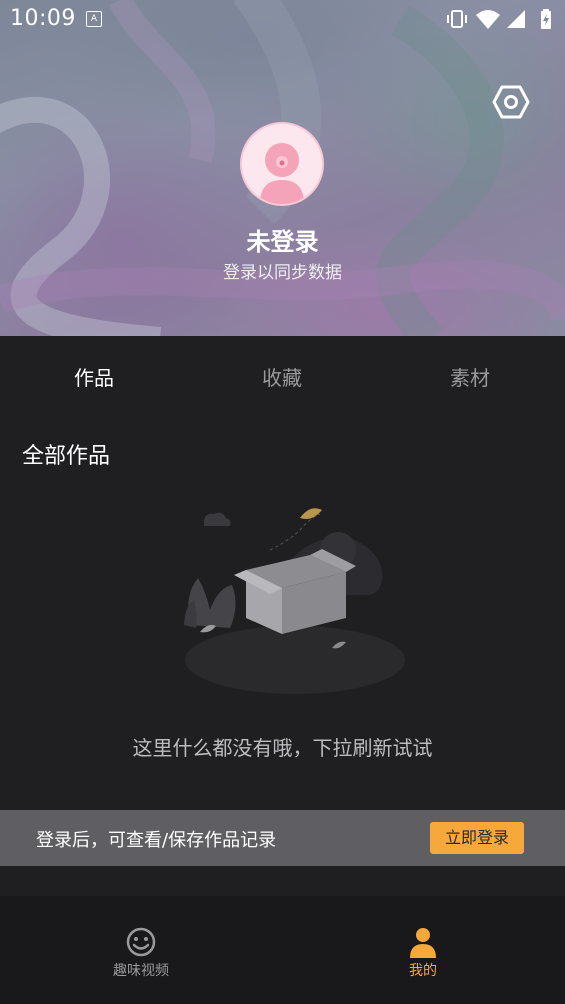  Describe the element at coordinates (156, 840) in the screenshot. I see `login-prompt-text: 登录后，可查看/保存作品记录` at that location.